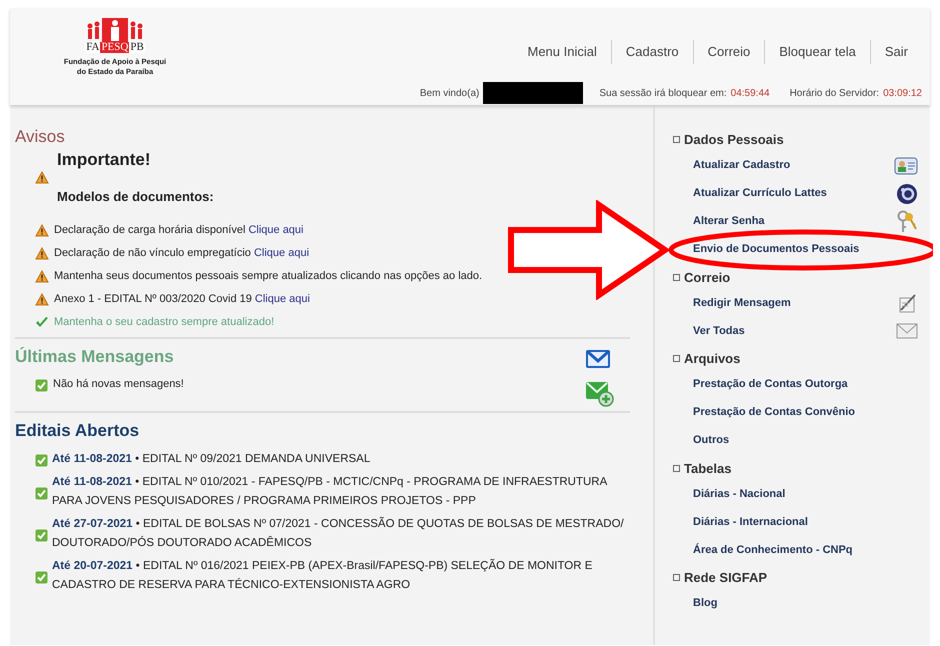 The image size is (940, 646). I want to click on notice-text: Declaração de não vínculo empregatício Clique aqui, so click(182, 254).